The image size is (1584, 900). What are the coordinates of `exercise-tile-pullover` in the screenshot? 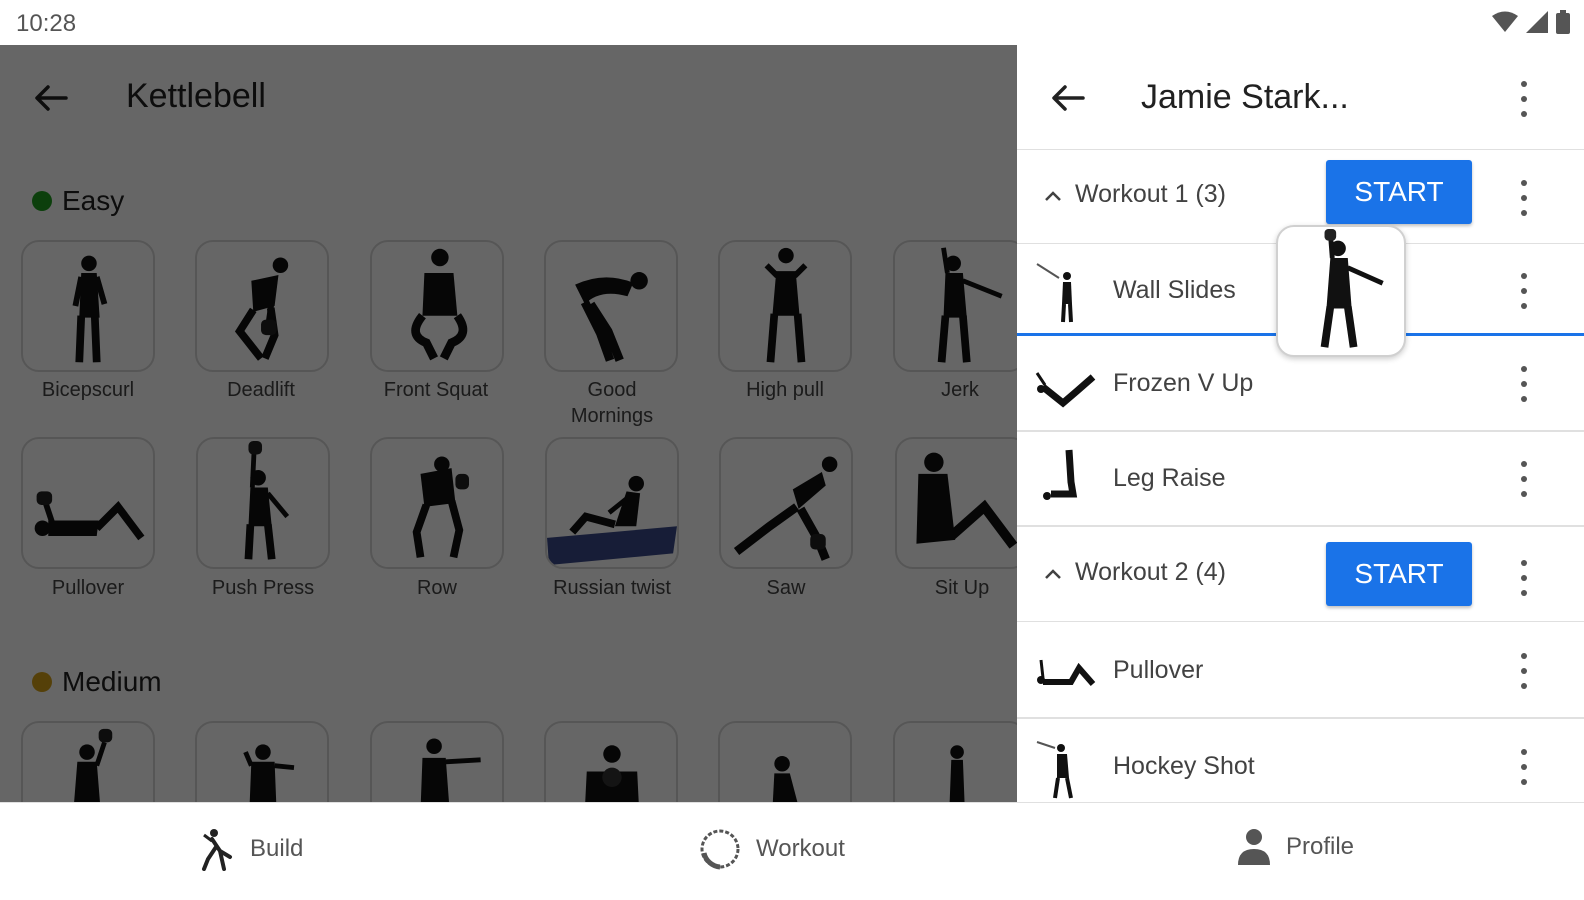 It's located at (88, 503).